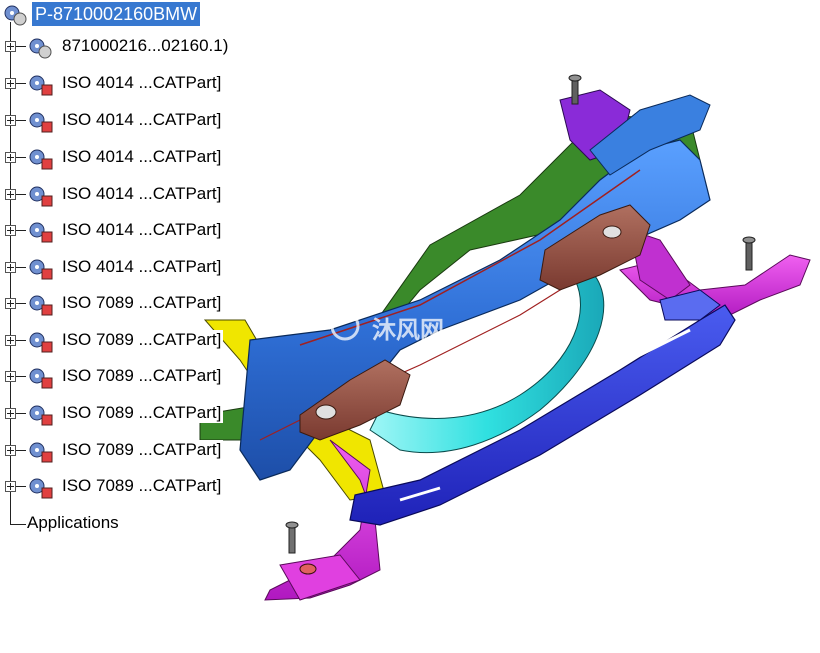 Image resolution: width=820 pixels, height=653 pixels. Describe the element at coordinates (116, 14) in the screenshot. I see `tree-root-label: P-8710002160BMW` at that location.